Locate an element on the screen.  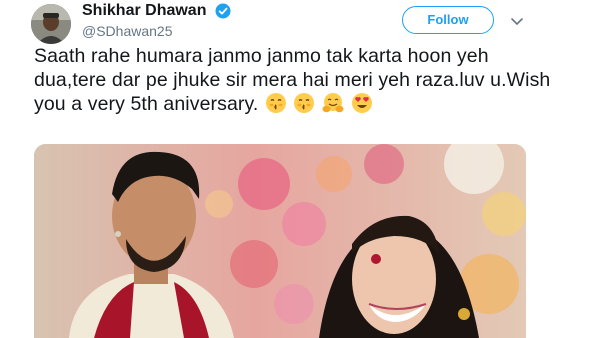
avatar is located at coordinates (51, 24).